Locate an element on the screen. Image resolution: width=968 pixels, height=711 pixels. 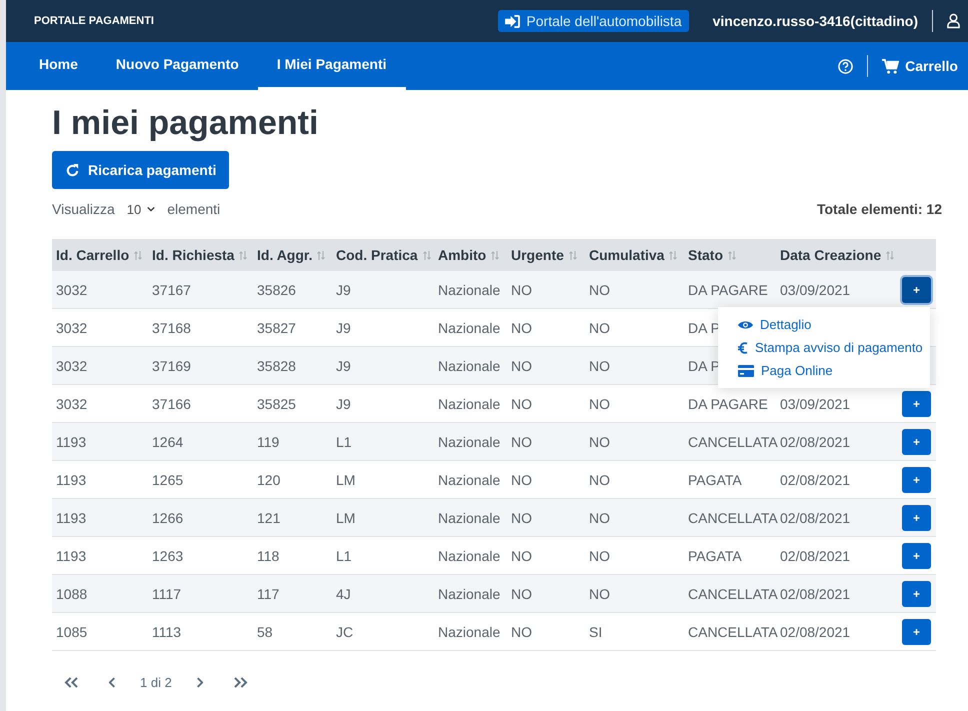
page-indicator: 1 di 2 is located at coordinates (156, 682).